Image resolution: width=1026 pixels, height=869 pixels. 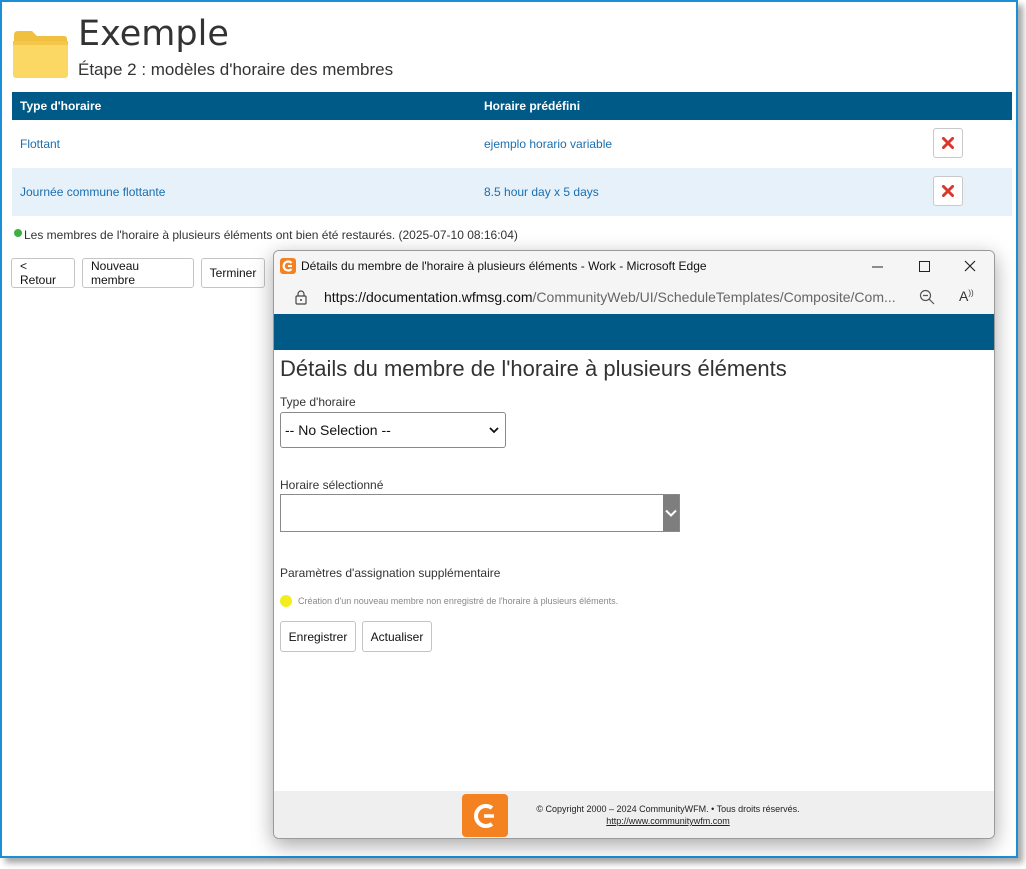 I want to click on app-banner, so click(x=634, y=332).